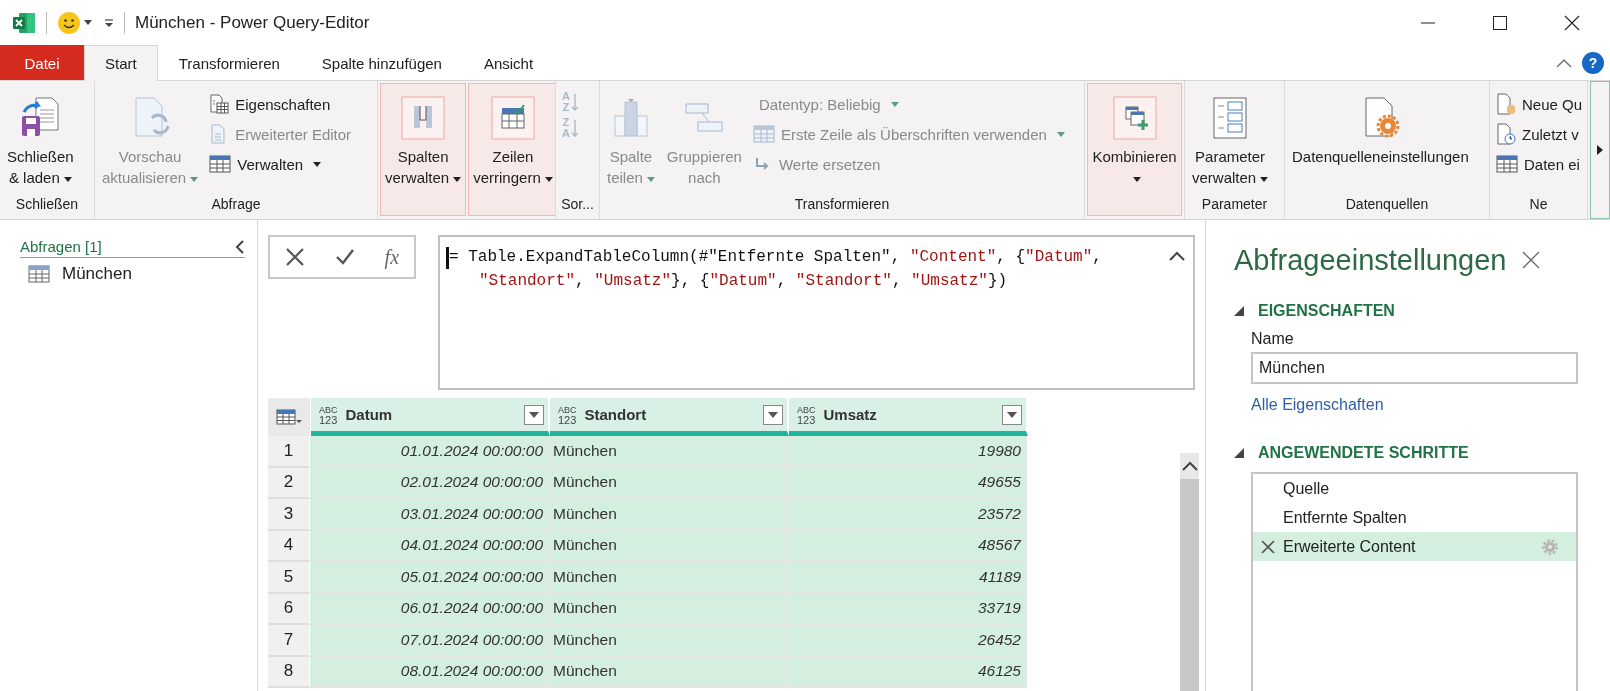 The image size is (1610, 691). Describe the element at coordinates (1189, 466) in the screenshot. I see `scroll-up-icon` at that location.